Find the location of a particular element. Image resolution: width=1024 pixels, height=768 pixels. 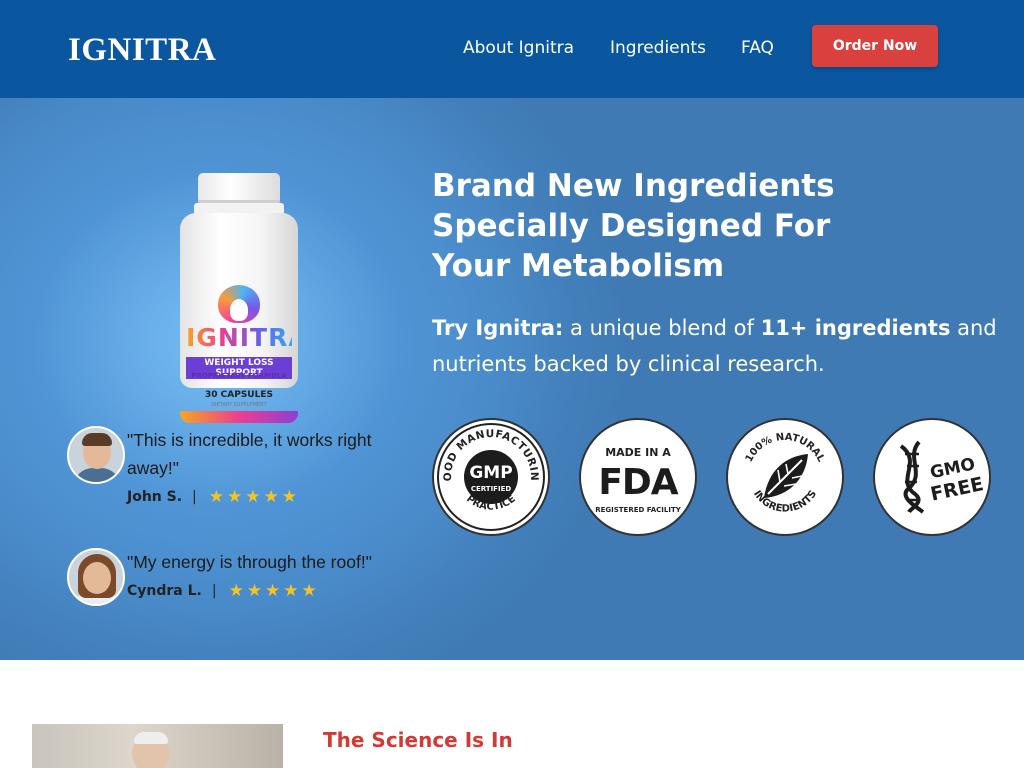

lead-mid: a unique blend of is located at coordinates (662, 328).